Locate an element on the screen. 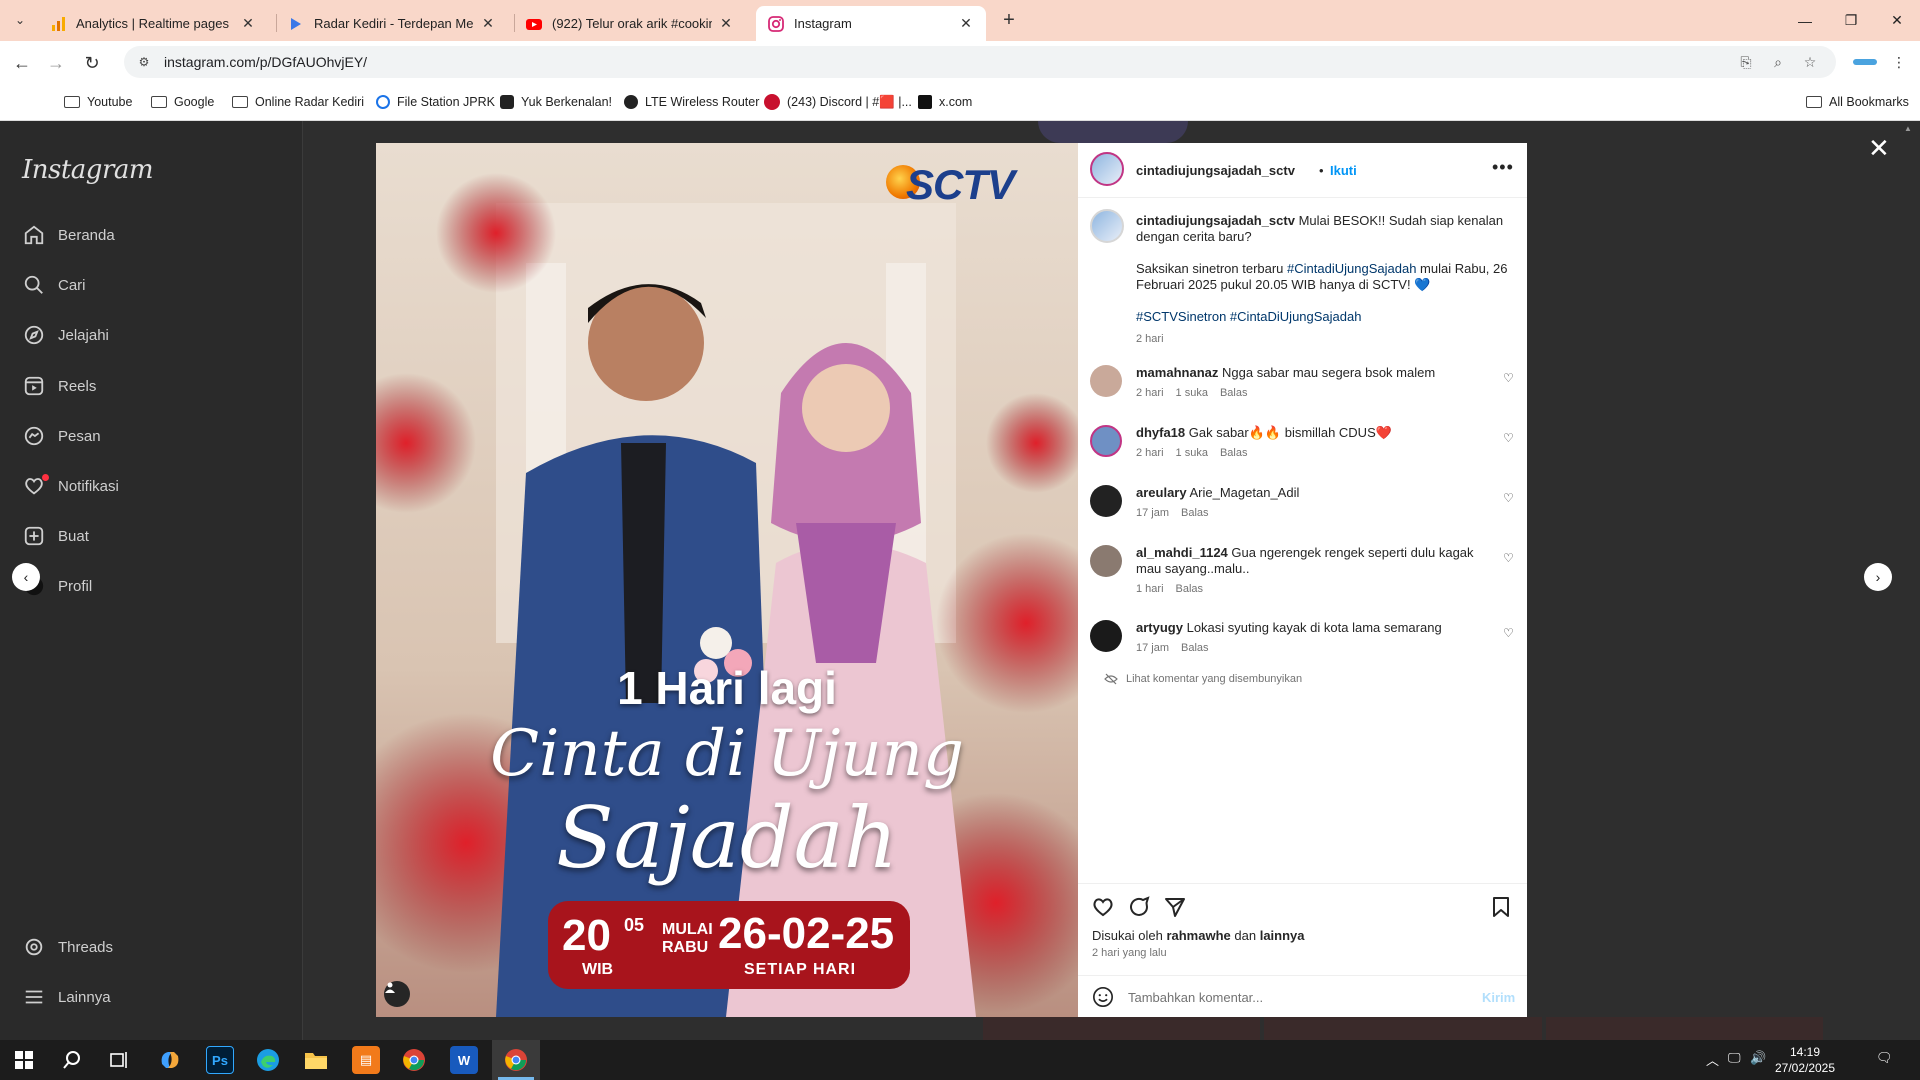 This screenshot has height=1080, width=1920. commenter-username: artyugy is located at coordinates (1159, 627).